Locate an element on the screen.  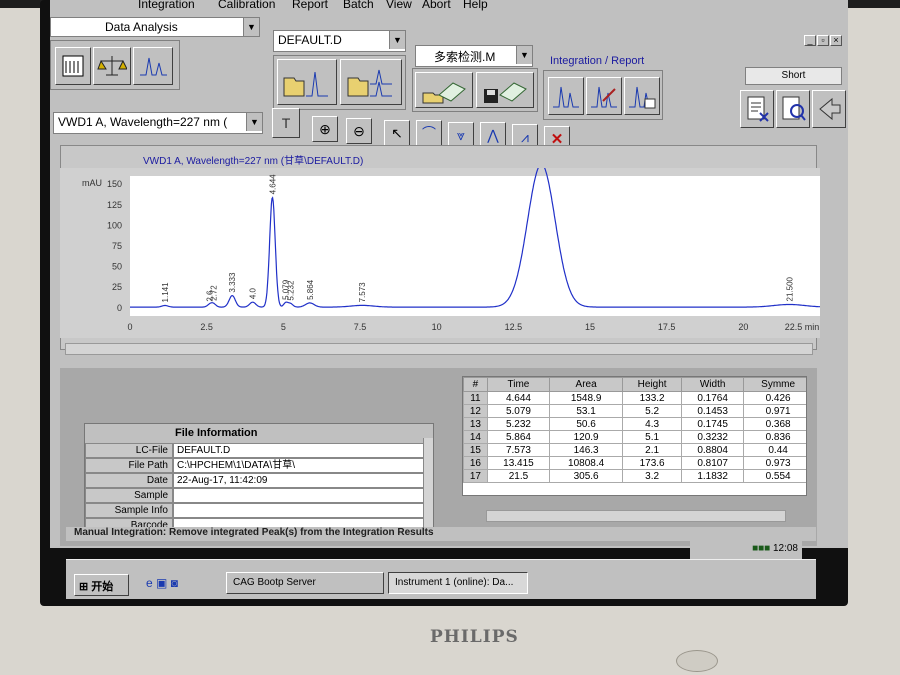
load-multiple-signals-button is located at coordinates (371, 82).